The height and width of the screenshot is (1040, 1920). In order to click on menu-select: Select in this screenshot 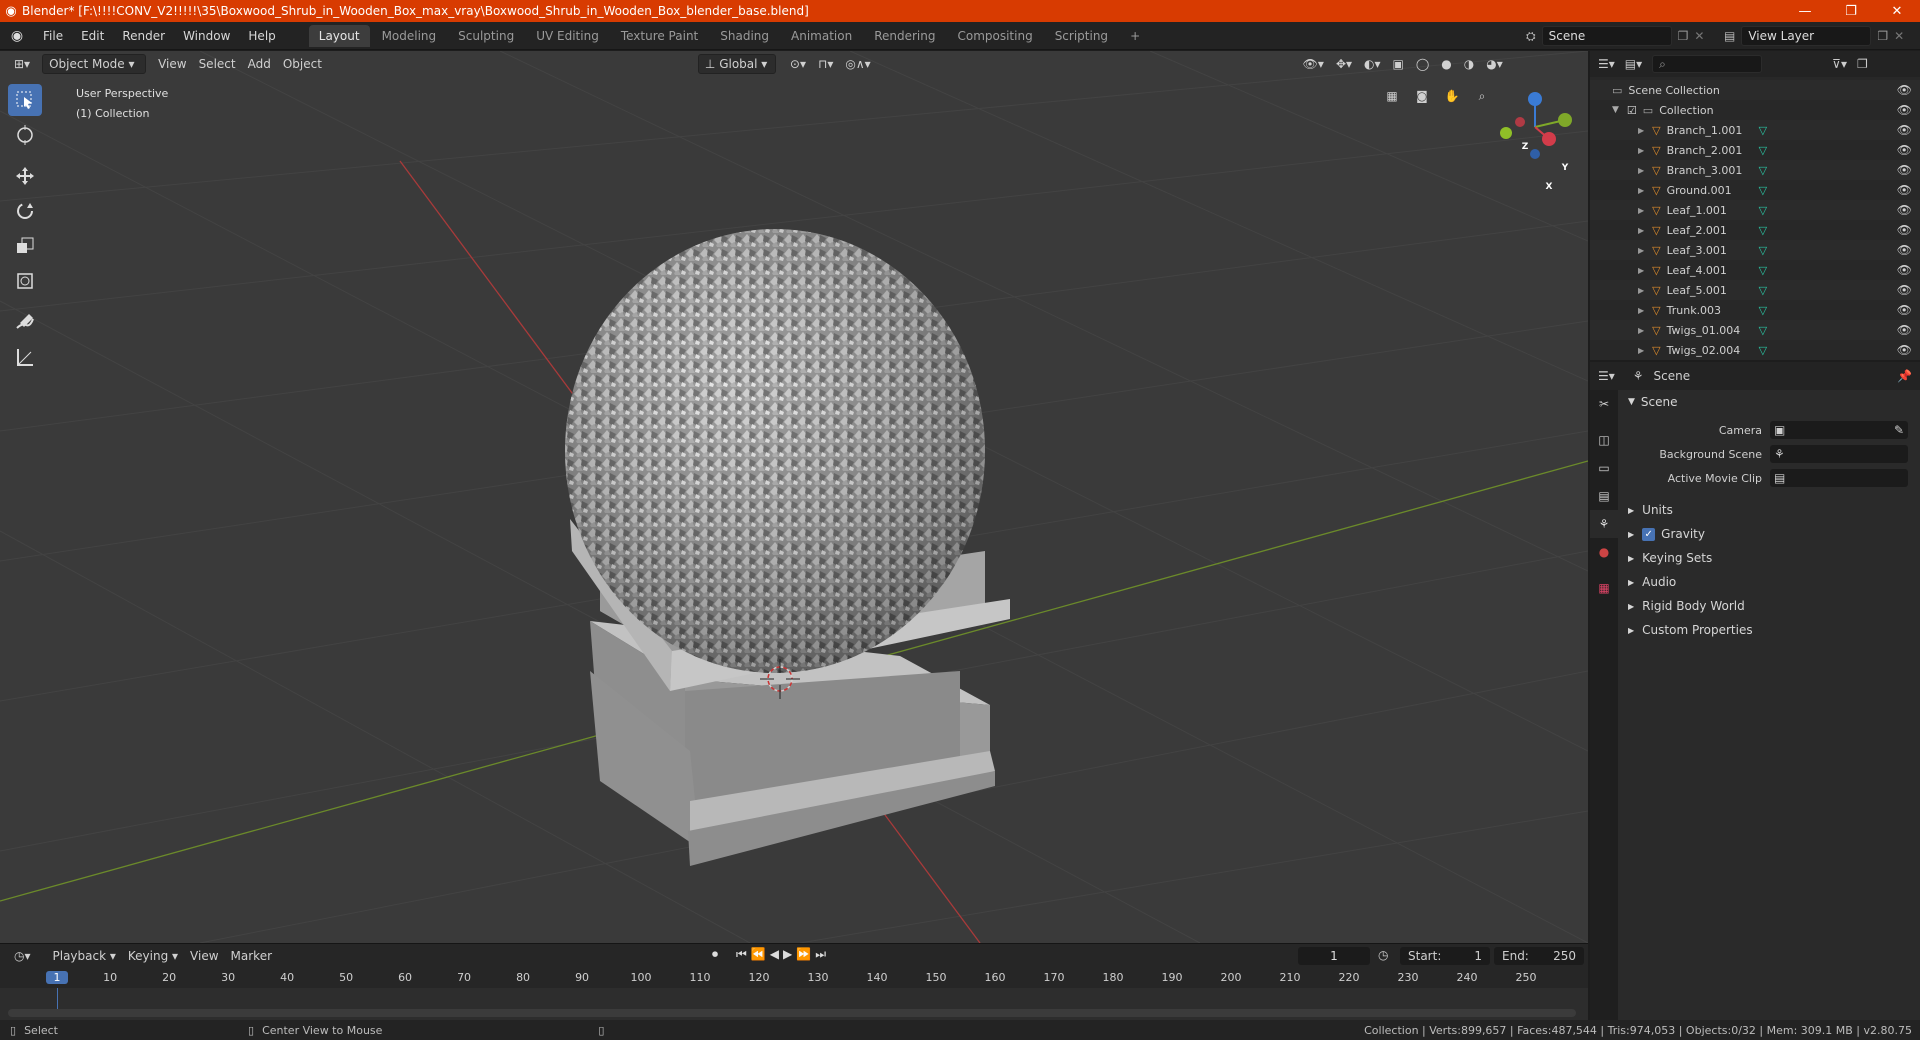, I will do `click(217, 64)`.